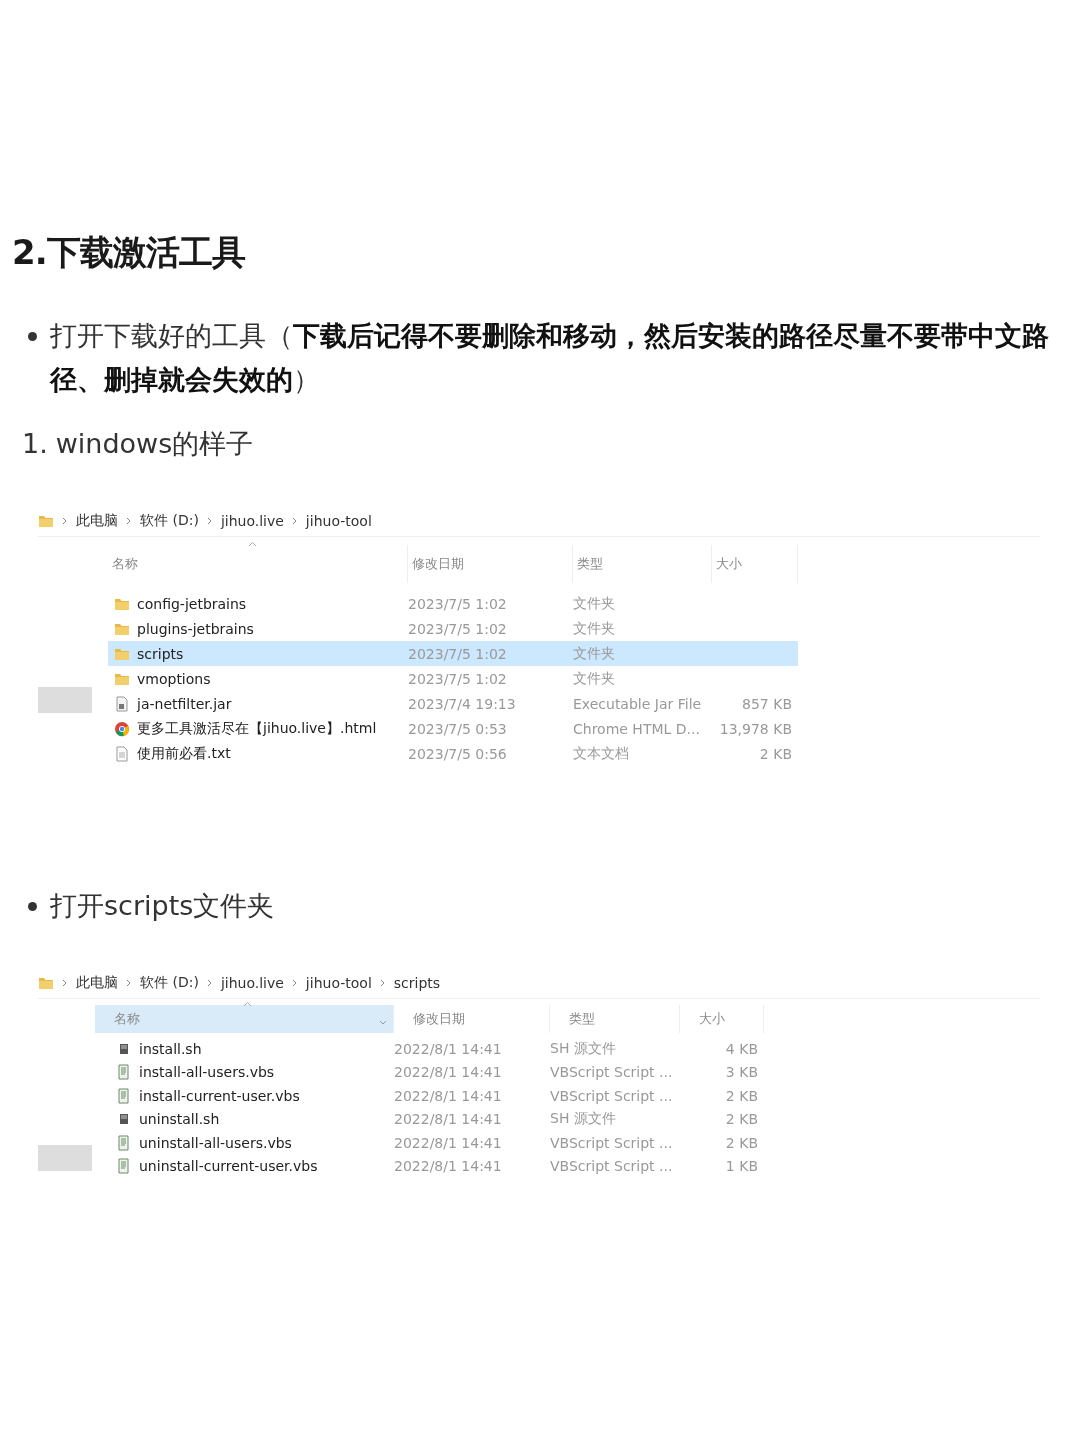 The height and width of the screenshot is (1440, 1080). What do you see at coordinates (122, 753) in the screenshot?
I see `text-file-icon` at bounding box center [122, 753].